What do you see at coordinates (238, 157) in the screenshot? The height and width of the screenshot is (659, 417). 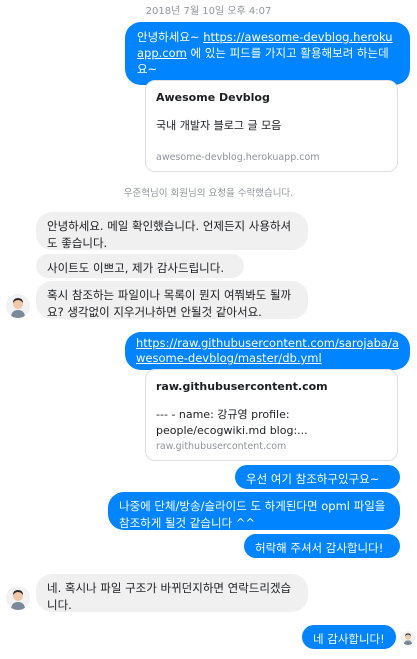 I see `card-domain: awesome-devblog.herokuapp.com` at bounding box center [238, 157].